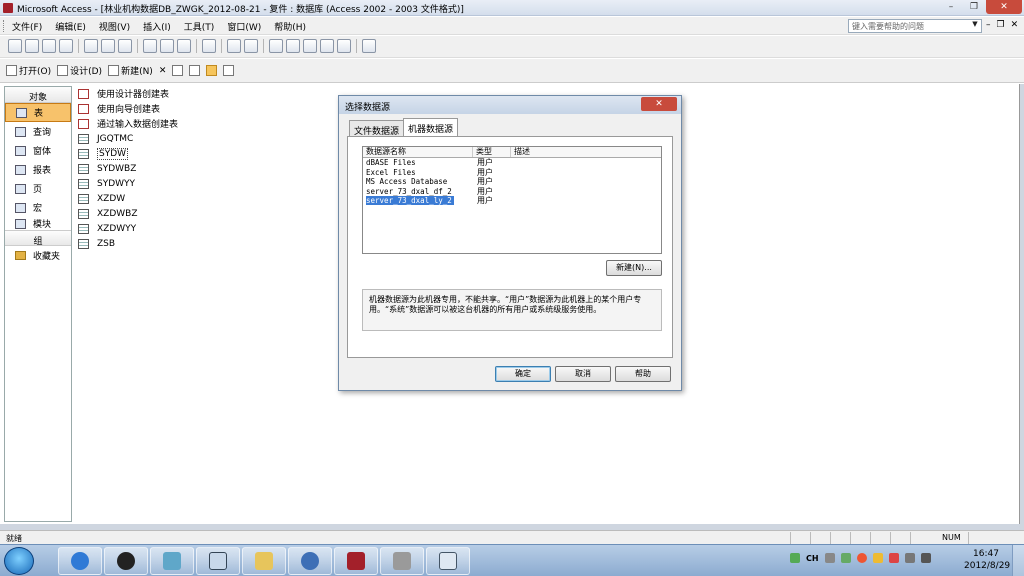 The height and width of the screenshot is (576, 1024). I want to click on group-favorites: 收藏夹, so click(38, 255).